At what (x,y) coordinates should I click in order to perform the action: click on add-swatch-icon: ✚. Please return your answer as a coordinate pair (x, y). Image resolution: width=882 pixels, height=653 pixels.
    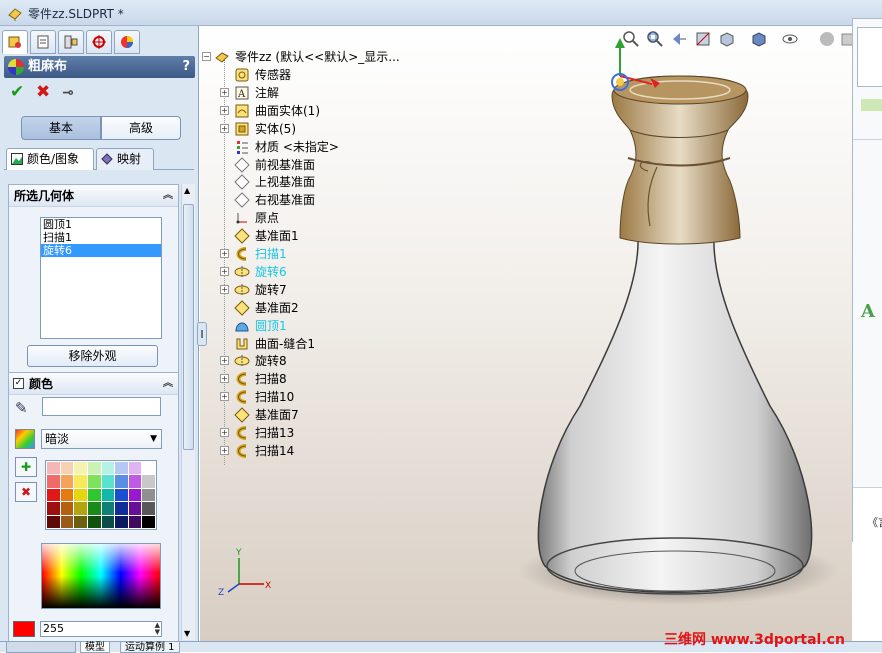
    Looking at the image, I should click on (26, 467).